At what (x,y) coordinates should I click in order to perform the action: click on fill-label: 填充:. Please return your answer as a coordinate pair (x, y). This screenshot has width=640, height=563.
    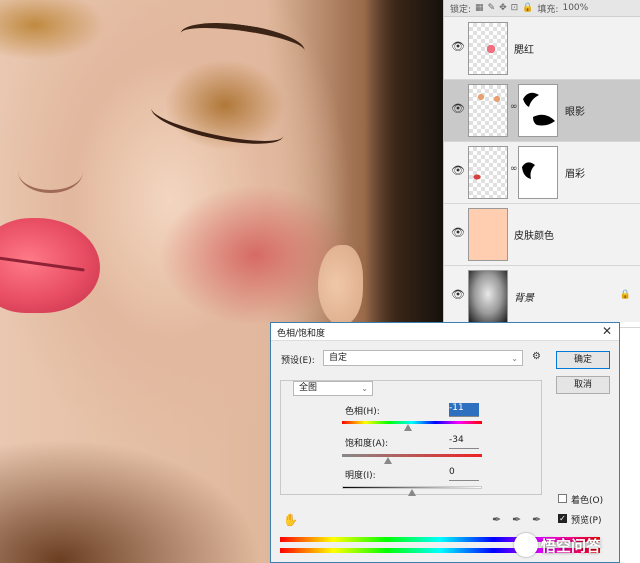
    Looking at the image, I should click on (548, 9).